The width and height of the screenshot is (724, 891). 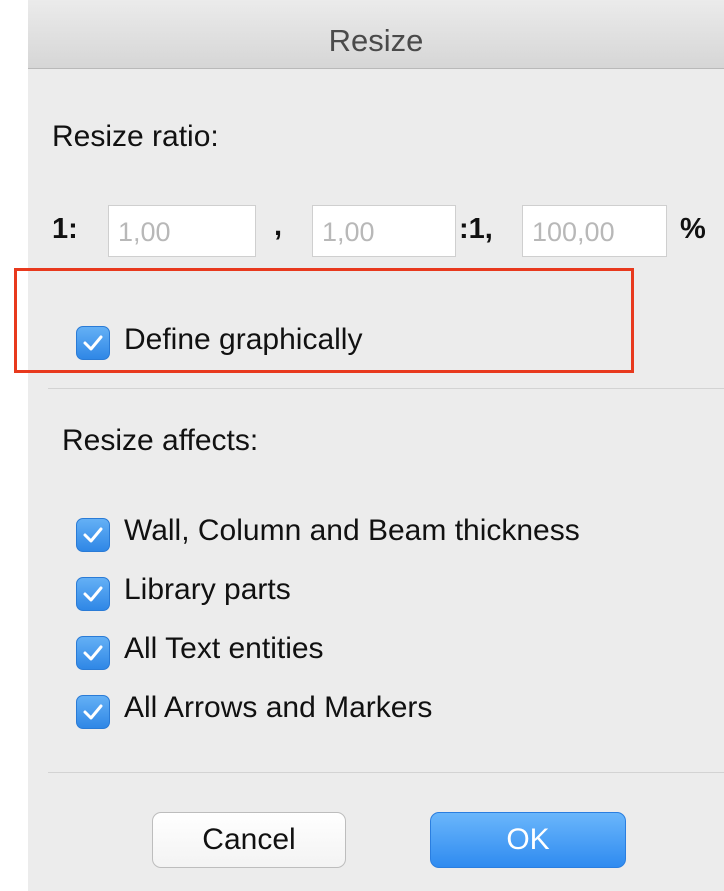 I want to click on highlight-box, so click(x=324, y=320).